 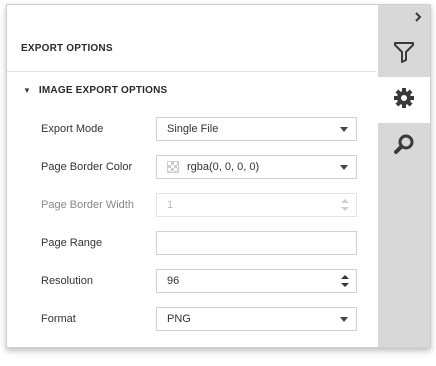 What do you see at coordinates (58, 319) in the screenshot?
I see `format-label: Format` at bounding box center [58, 319].